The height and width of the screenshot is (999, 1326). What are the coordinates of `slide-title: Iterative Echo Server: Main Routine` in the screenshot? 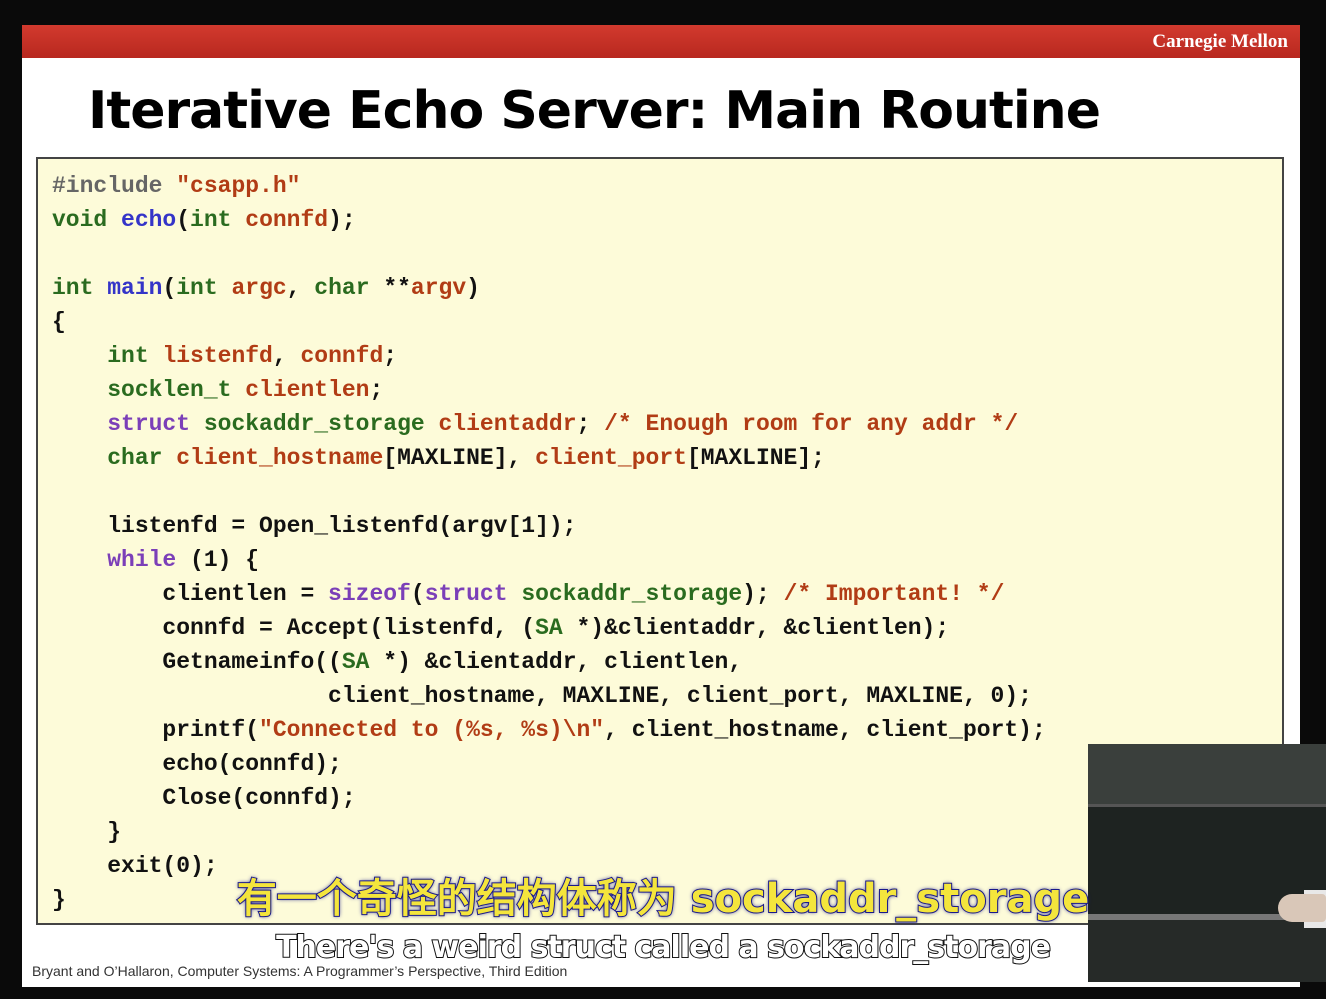 It's located at (594, 111).